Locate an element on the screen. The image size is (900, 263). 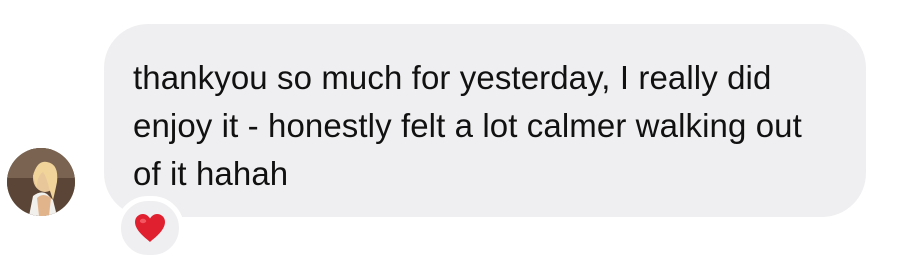
red-heart-icon is located at coordinates (150, 228).